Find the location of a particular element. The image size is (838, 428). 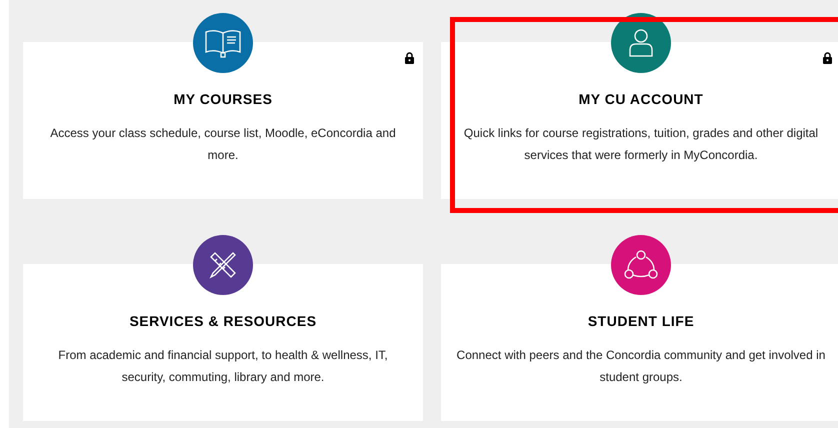

card-description: Connect with peers and the Concordia community and get involved in student groups. is located at coordinates (641, 366).